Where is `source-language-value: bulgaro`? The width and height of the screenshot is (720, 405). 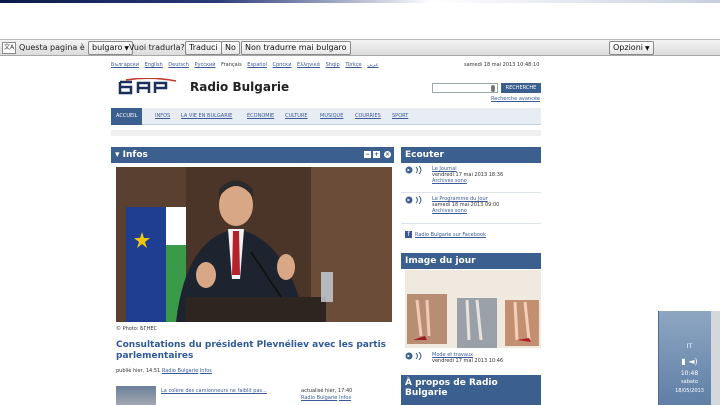 source-language-value: bulgaro is located at coordinates (107, 47).